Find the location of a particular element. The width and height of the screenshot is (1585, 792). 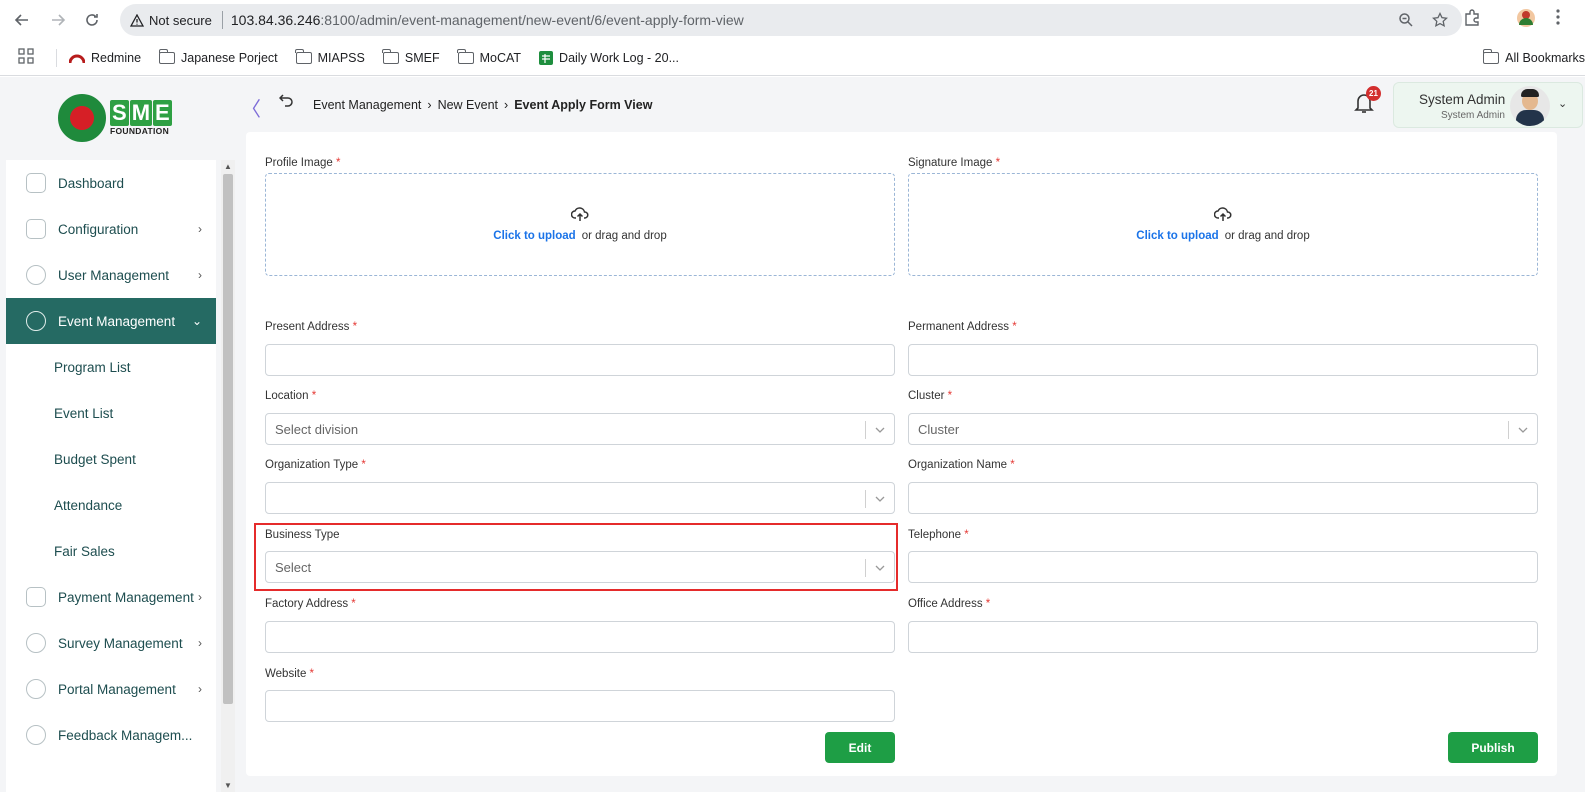

sidebar-item-label: Survey Management is located at coordinates (120, 643).